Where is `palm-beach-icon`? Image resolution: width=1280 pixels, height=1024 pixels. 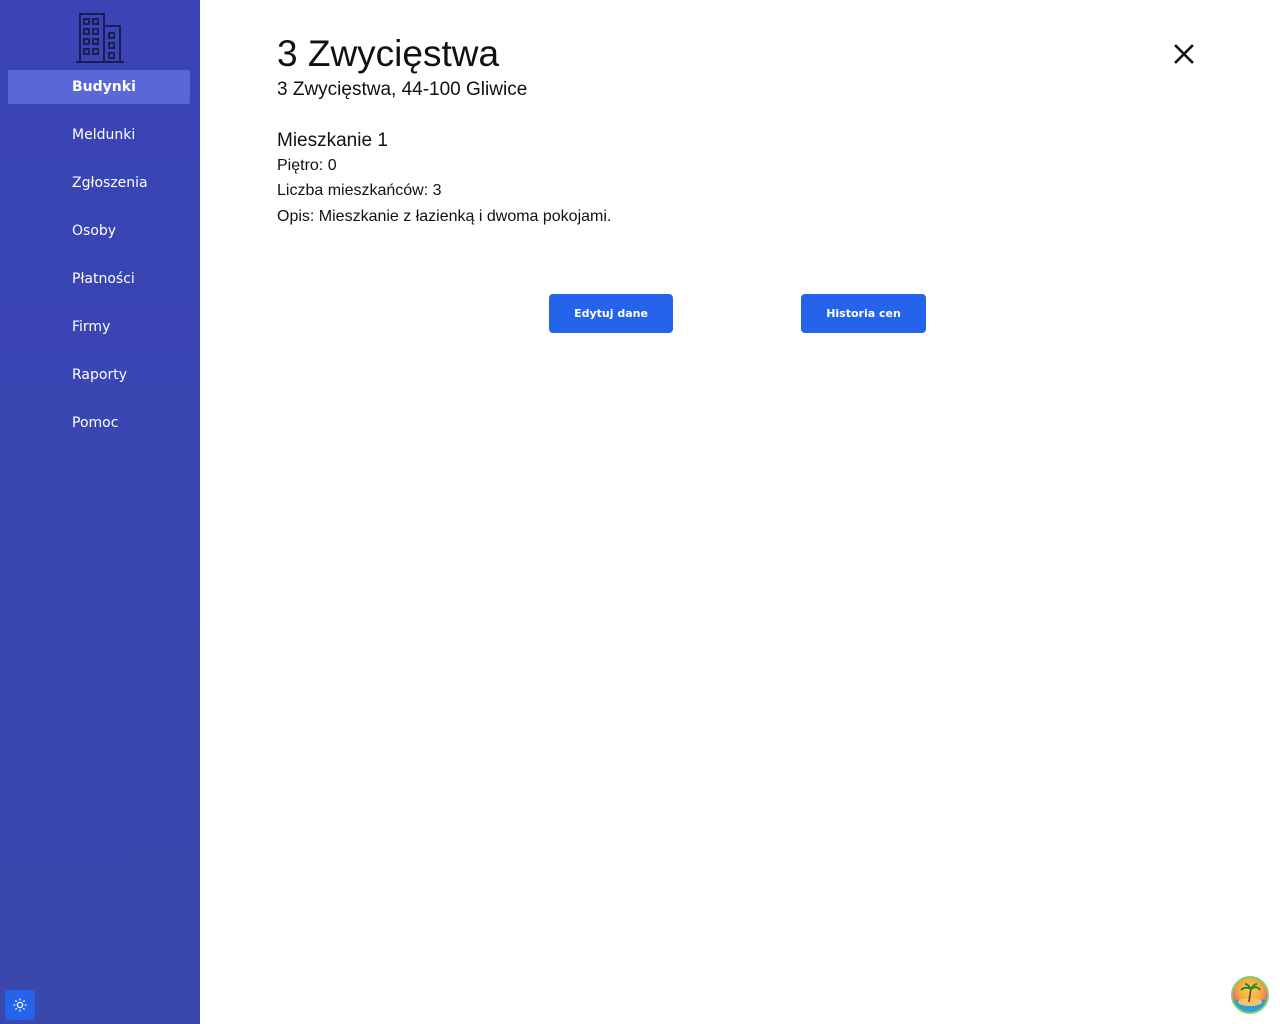
palm-beach-icon is located at coordinates (1250, 997).